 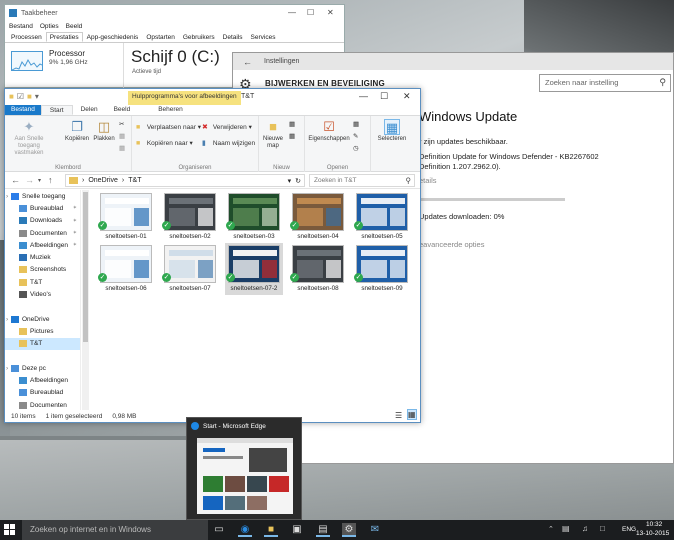 I want to click on picture-tools-tab: Hulpprogramma's voor afbeeldingen, so click(x=184, y=98).